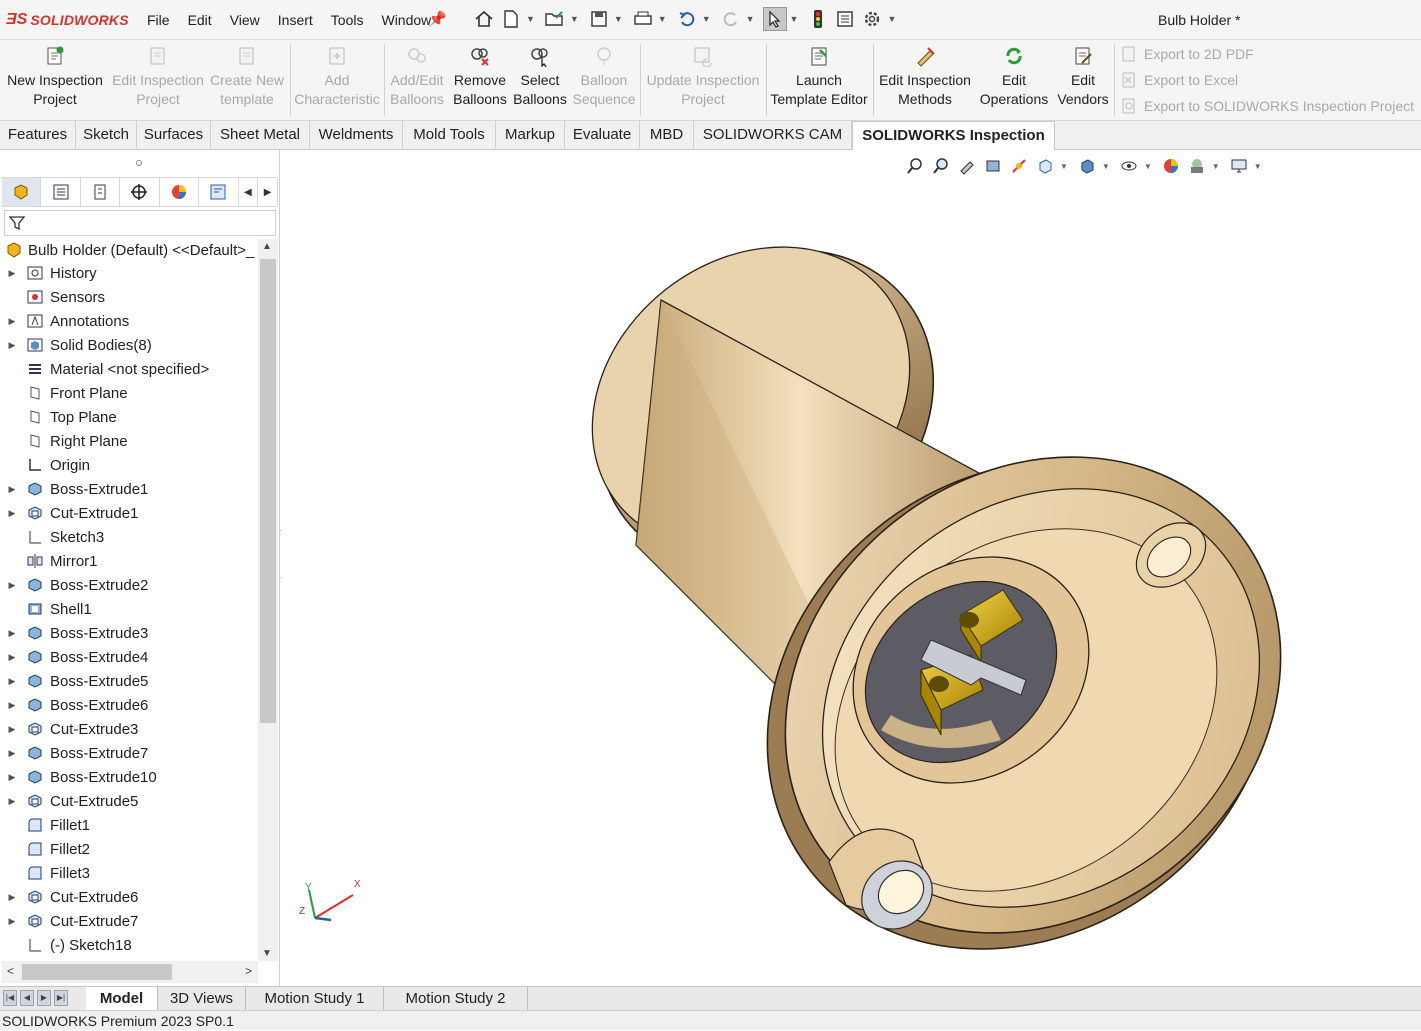  What do you see at coordinates (66, 945) in the screenshot?
I see `feature-tree-item: (-) Sketch18` at bounding box center [66, 945].